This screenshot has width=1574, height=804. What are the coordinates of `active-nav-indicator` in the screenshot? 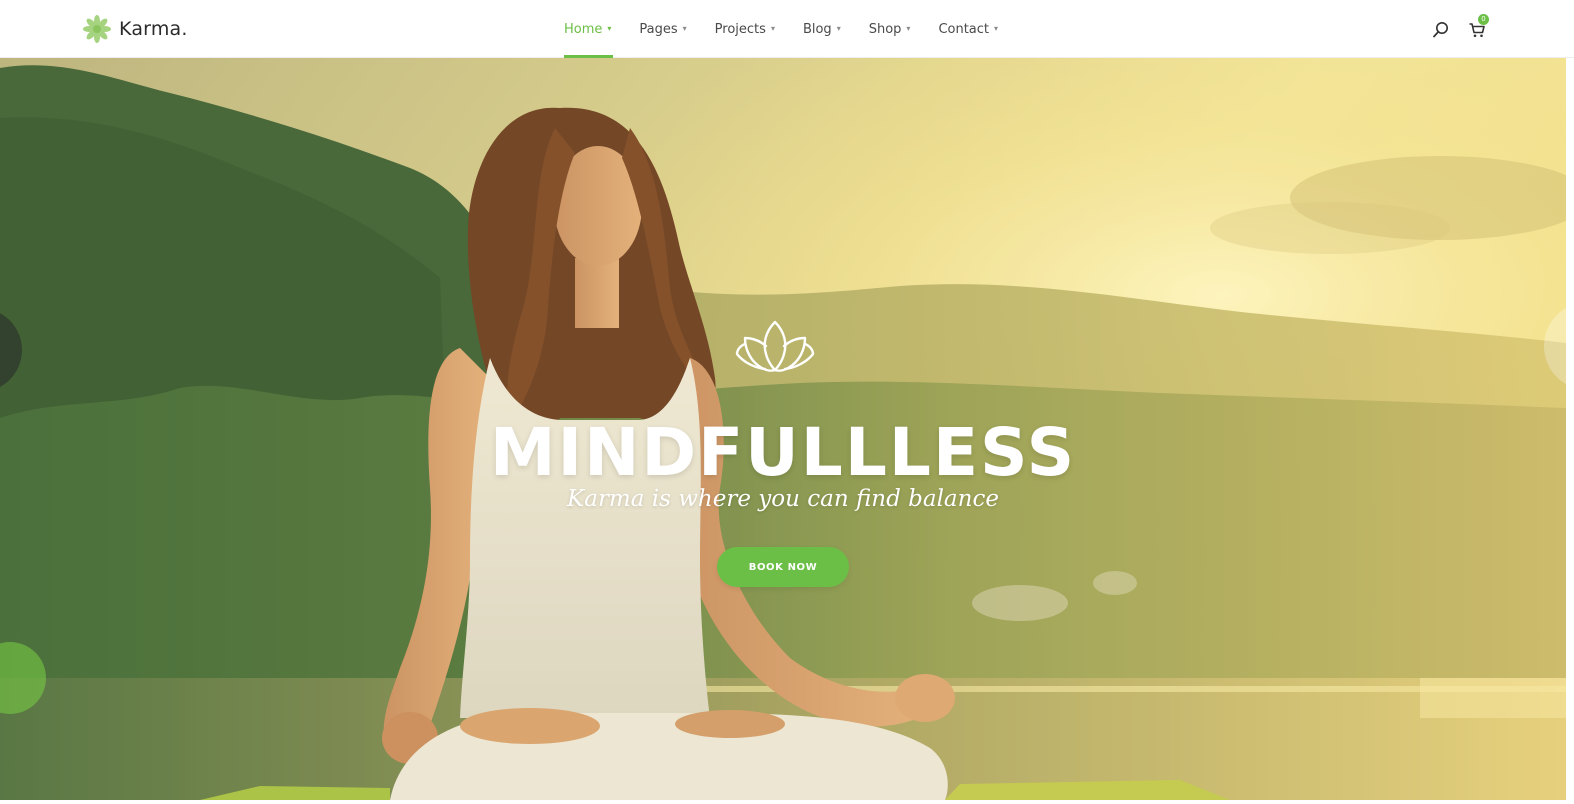 It's located at (589, 56).